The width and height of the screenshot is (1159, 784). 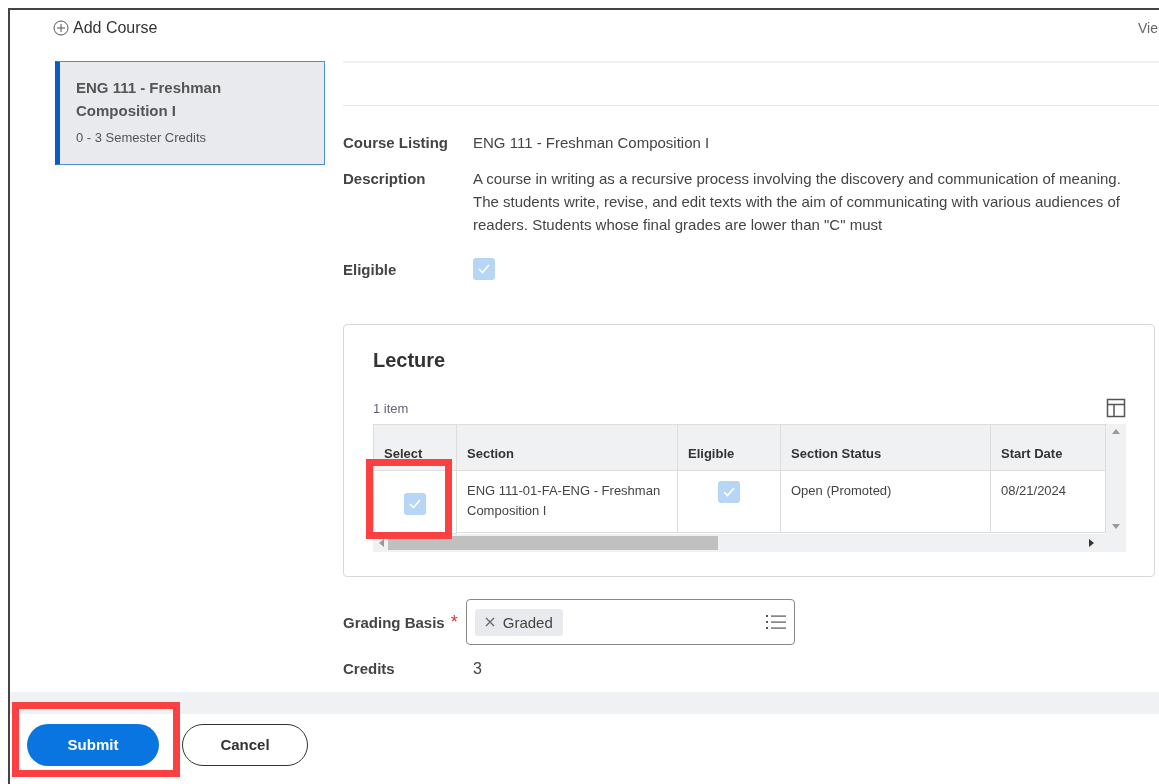 What do you see at coordinates (369, 669) in the screenshot?
I see `field-label: Credits` at bounding box center [369, 669].